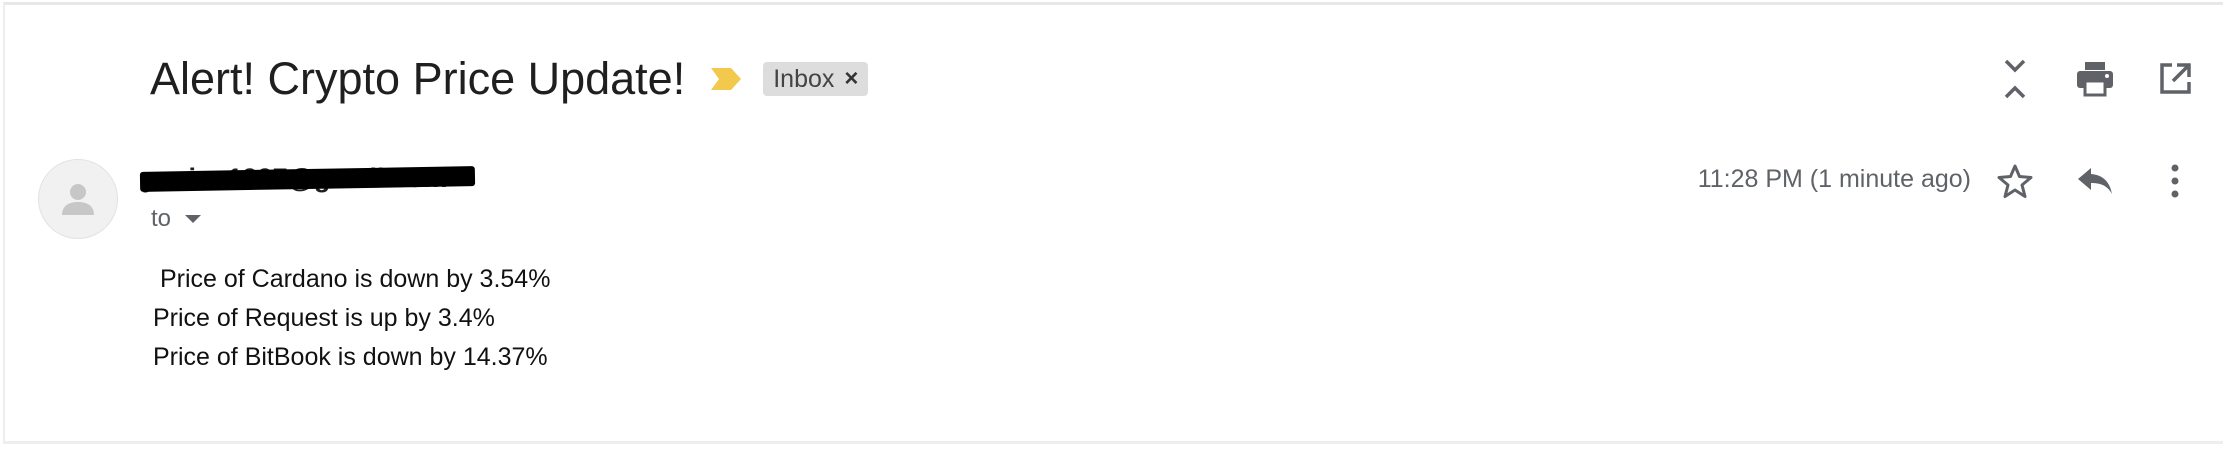  What do you see at coordinates (2095, 79) in the screenshot?
I see `print-icon` at bounding box center [2095, 79].